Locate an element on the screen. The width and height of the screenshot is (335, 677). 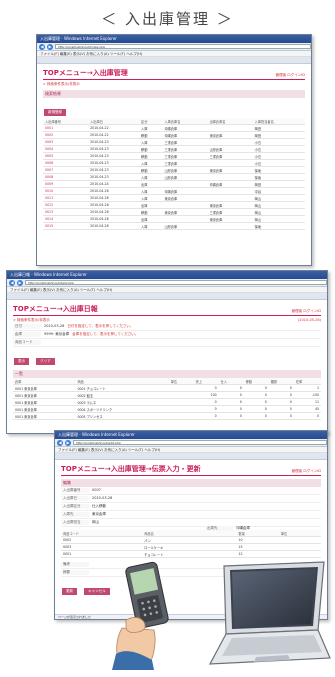
table-row: 0001 2010-04-22 入庫 沖縄倉庫 岡田 is located at coordinates (174, 128).